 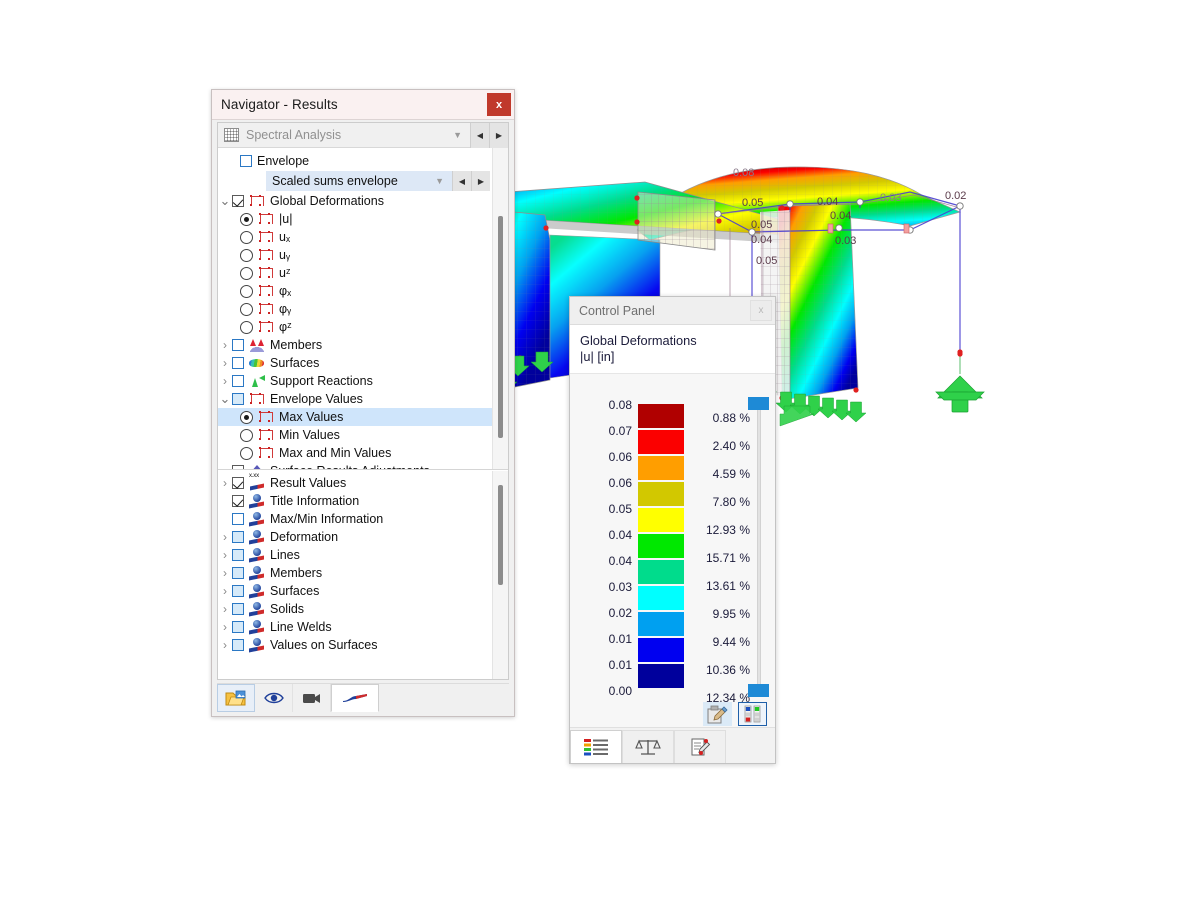 I want to click on control-panel-tabs, so click(x=672, y=745).